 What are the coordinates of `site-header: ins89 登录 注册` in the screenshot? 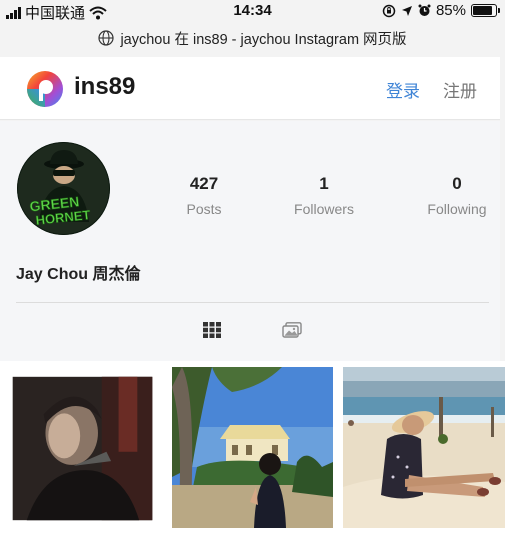 It's located at (250, 88).